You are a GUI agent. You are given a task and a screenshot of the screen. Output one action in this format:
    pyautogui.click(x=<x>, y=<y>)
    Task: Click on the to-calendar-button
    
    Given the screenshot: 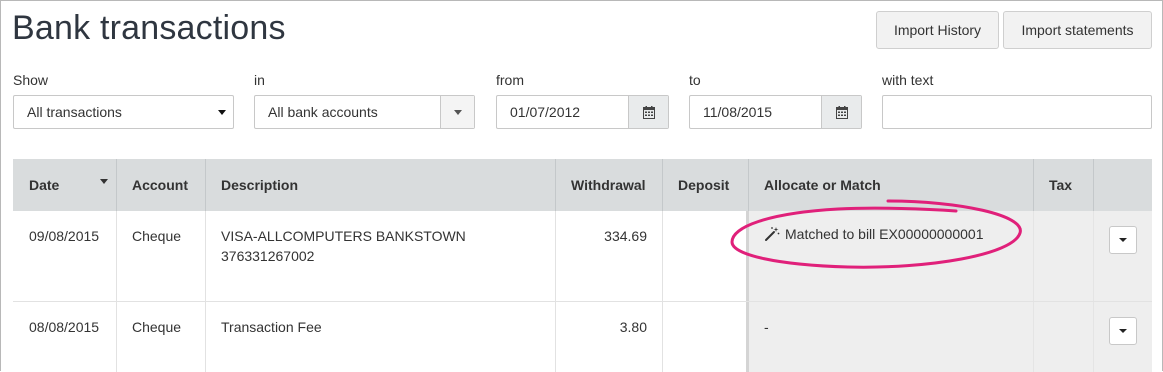 What is the action you would take?
    pyautogui.click(x=841, y=112)
    